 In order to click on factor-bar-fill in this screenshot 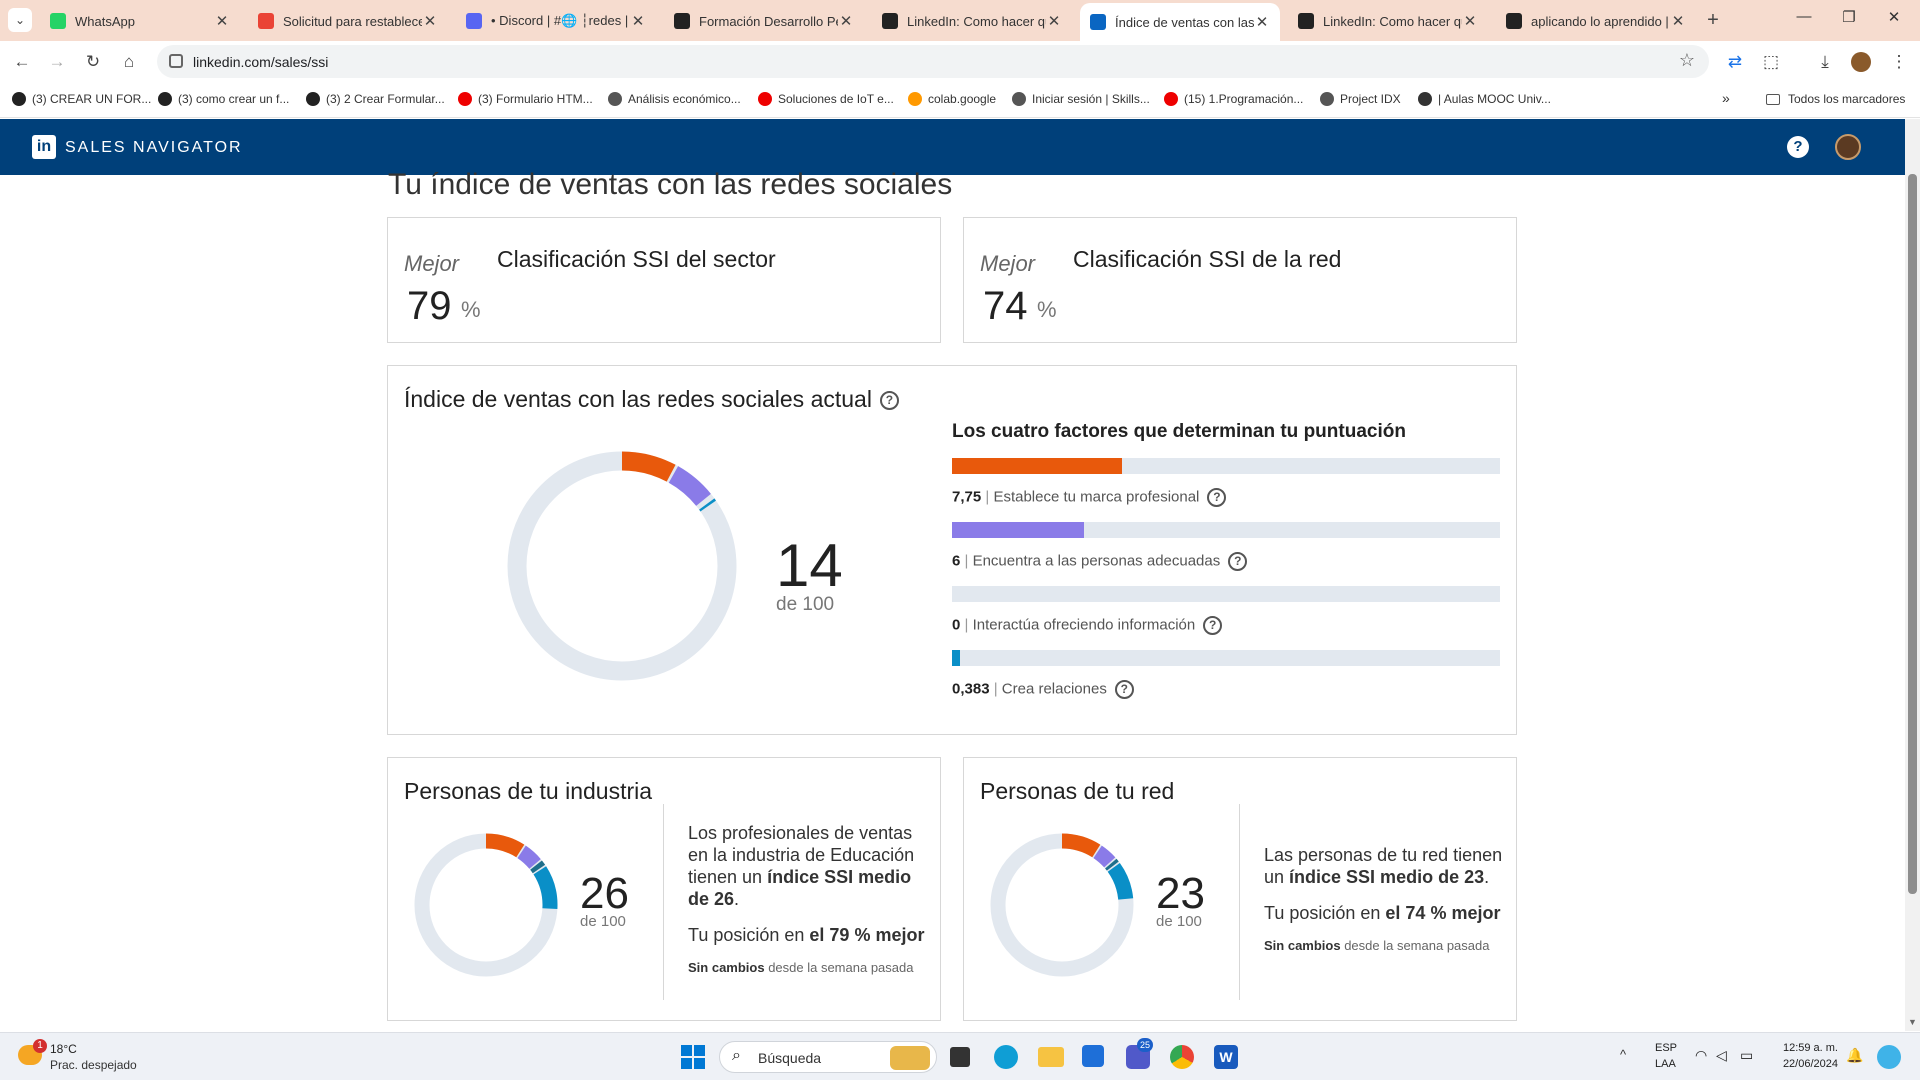, I will do `click(956, 658)`.